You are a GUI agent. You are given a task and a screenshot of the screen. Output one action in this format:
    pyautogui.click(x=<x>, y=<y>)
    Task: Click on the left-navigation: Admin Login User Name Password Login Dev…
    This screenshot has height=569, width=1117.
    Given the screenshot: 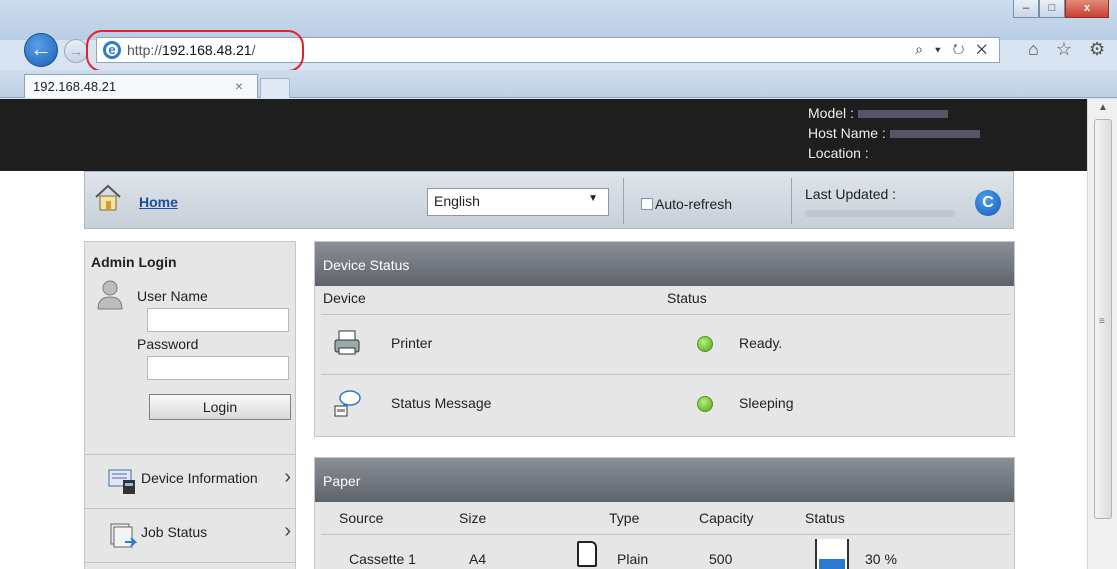 What is the action you would take?
    pyautogui.click(x=190, y=405)
    